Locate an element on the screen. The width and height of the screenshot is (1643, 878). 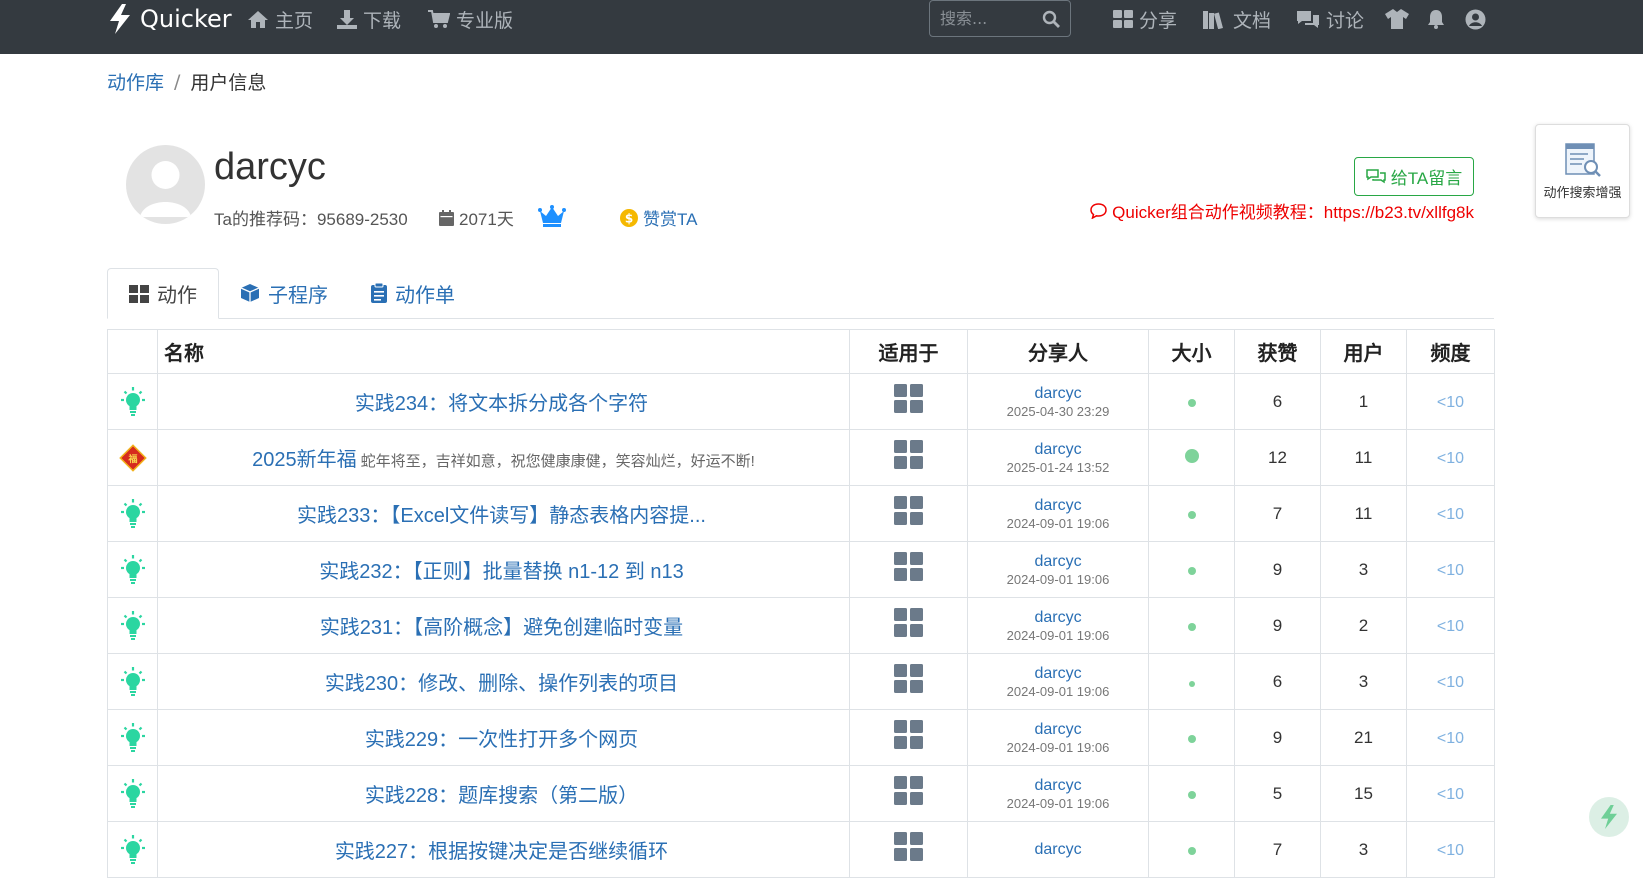
action-name-cell: 实践231：【高阶概念】避免创建临时变量 is located at coordinates (503, 625).